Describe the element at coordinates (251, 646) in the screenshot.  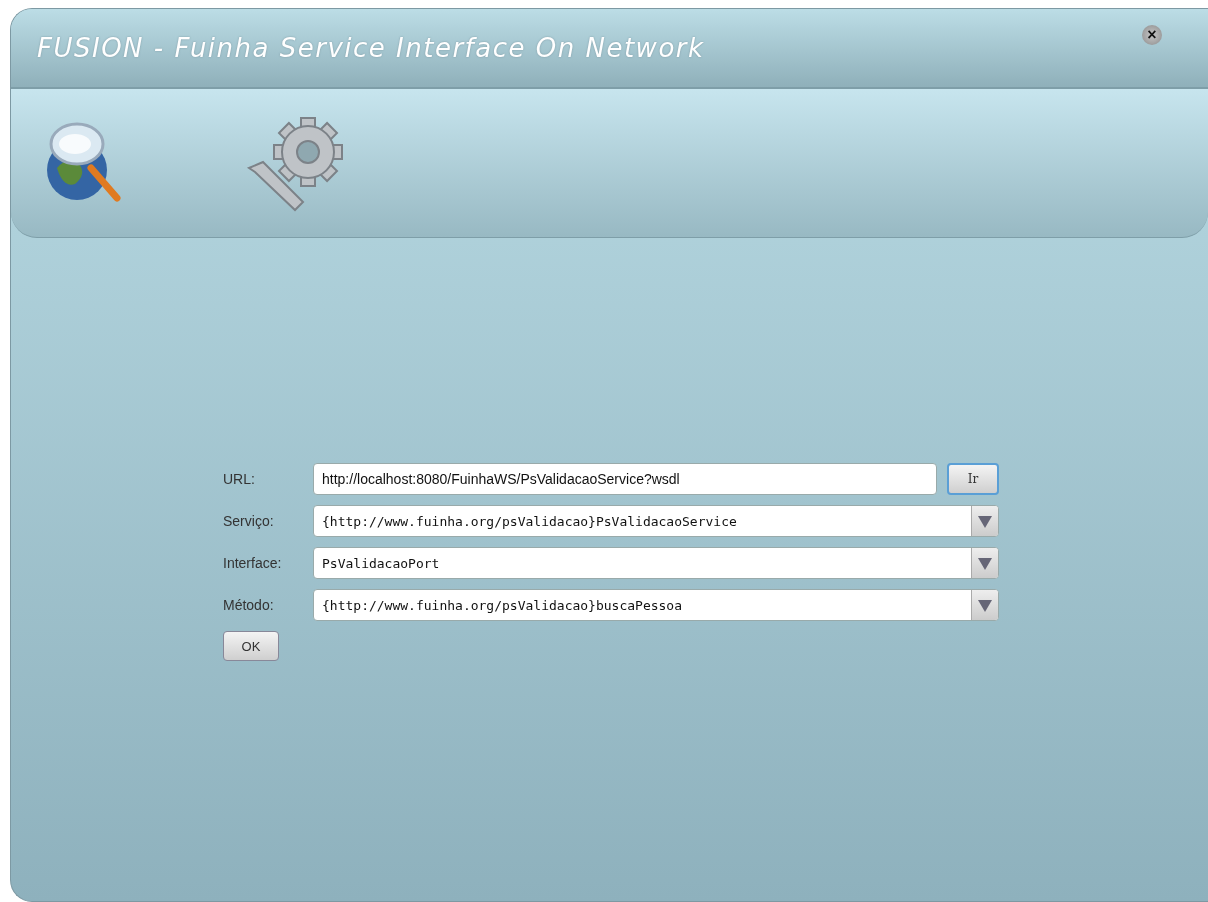
I see `ok-button: OK` at that location.